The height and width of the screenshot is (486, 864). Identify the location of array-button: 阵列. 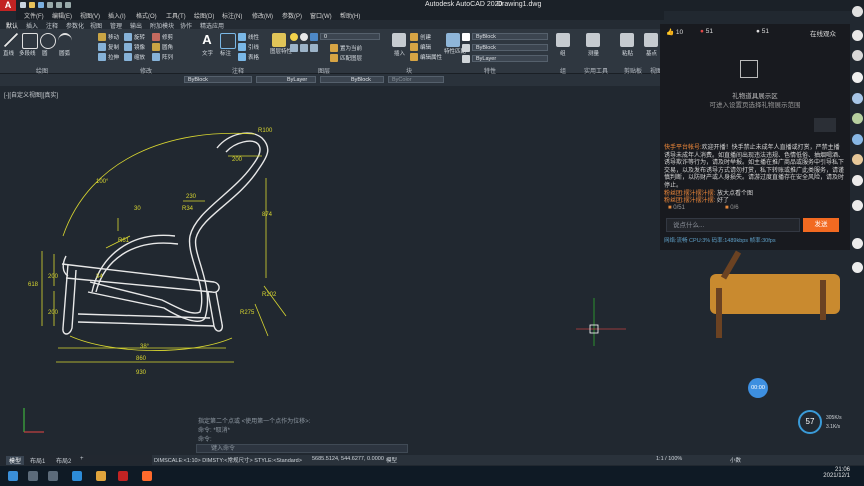
(167, 57).